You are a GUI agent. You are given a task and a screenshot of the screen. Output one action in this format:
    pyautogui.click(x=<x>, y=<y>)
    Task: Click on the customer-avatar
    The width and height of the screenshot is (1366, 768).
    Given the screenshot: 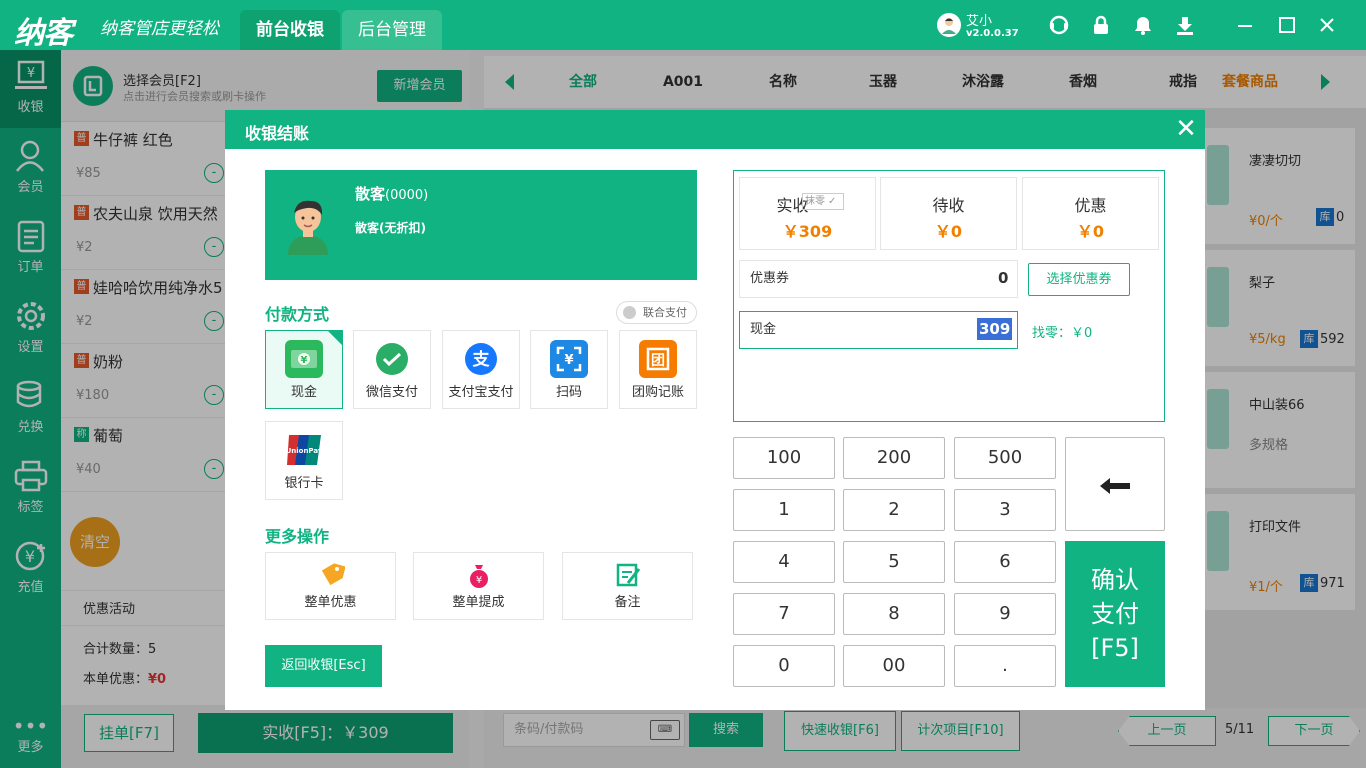 What is the action you would take?
    pyautogui.click(x=308, y=225)
    